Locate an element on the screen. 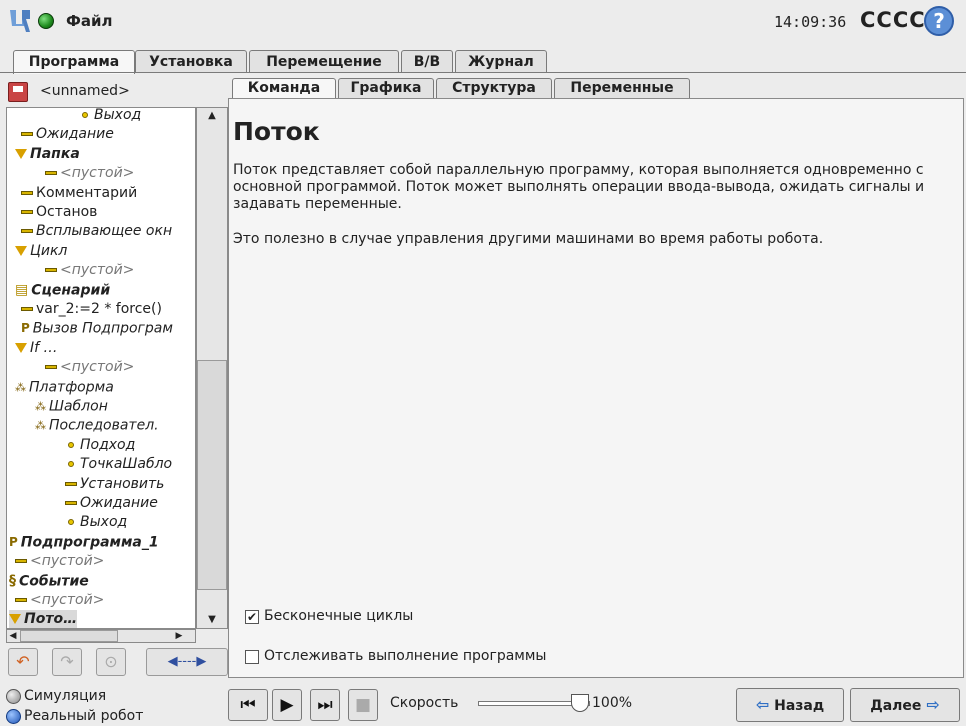  tree-item: ТочкаШабло is located at coordinates (118, 464).